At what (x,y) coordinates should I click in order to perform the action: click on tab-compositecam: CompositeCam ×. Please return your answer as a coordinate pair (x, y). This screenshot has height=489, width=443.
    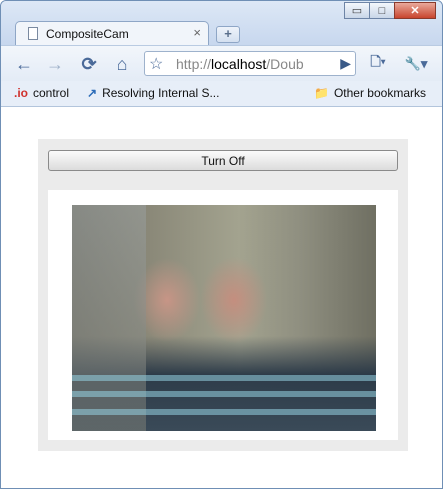
    Looking at the image, I should click on (112, 33).